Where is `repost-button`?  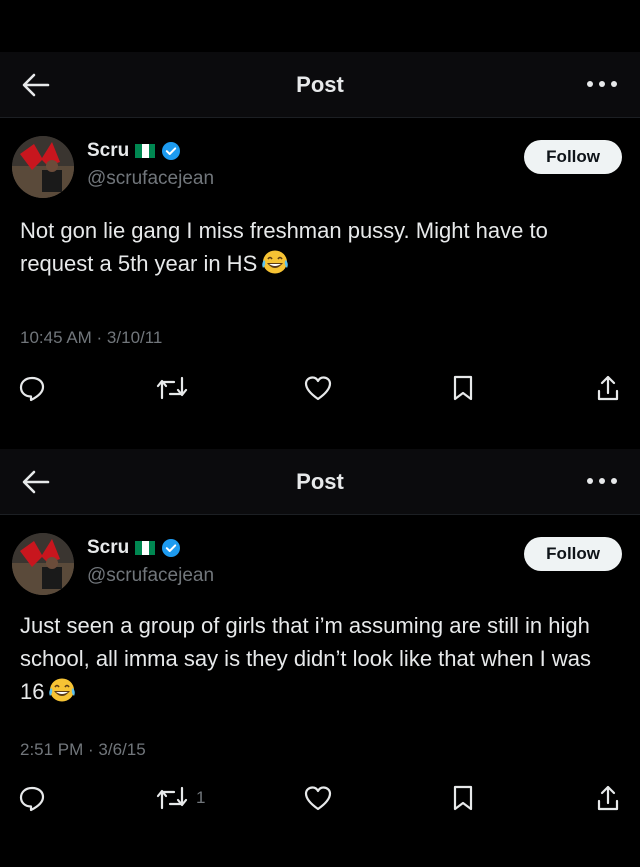 repost-button is located at coordinates (176, 388).